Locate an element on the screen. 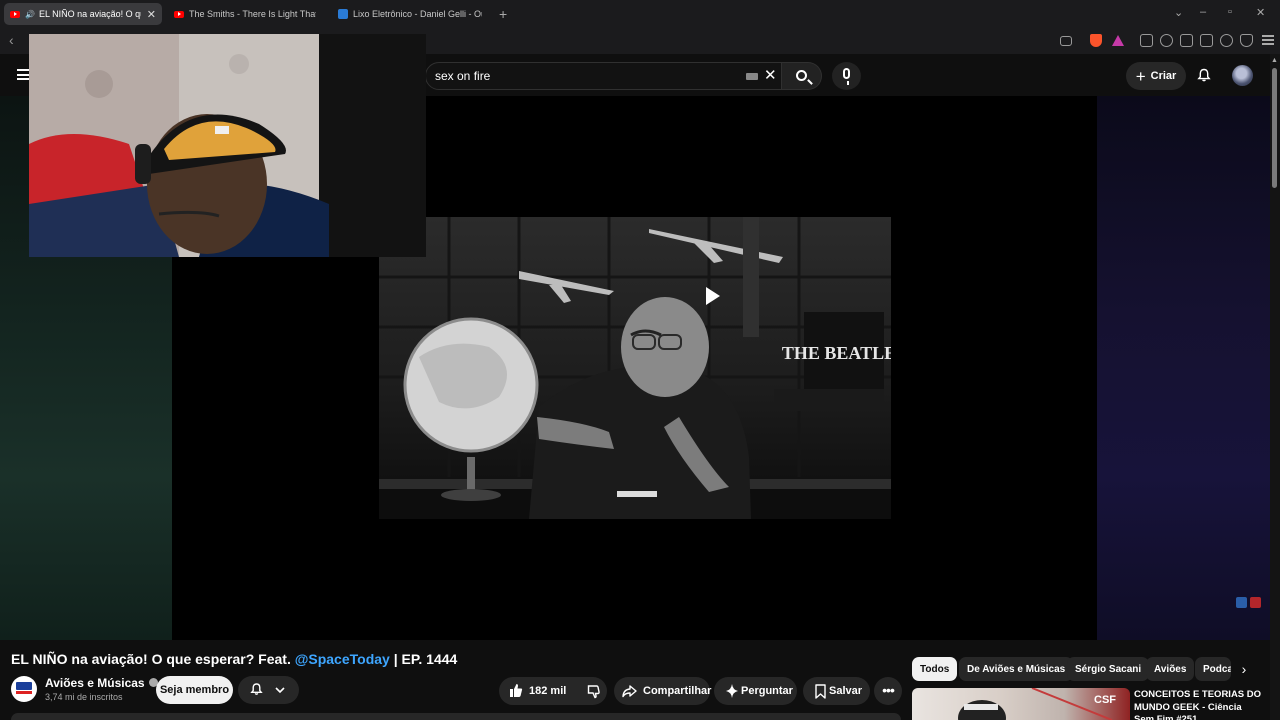  join-button: Seja membro is located at coordinates (194, 690).